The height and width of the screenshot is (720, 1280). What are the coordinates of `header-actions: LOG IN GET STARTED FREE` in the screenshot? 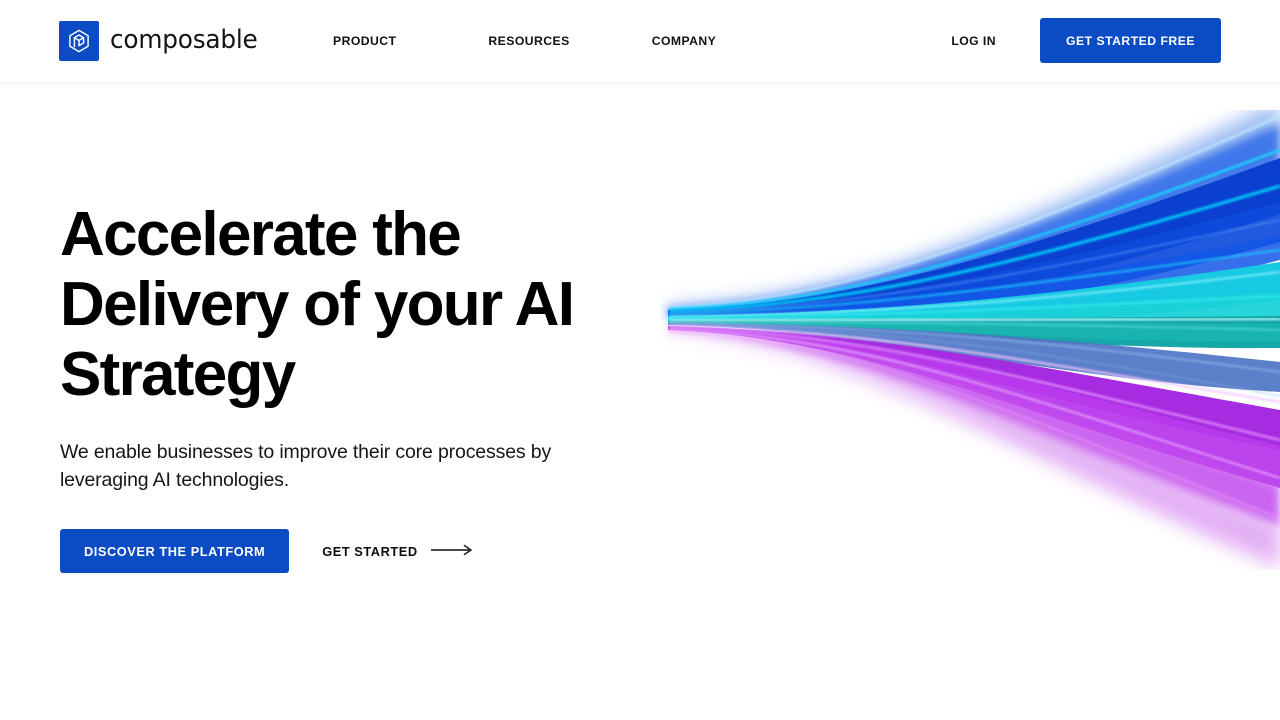 It's located at (1086, 40).